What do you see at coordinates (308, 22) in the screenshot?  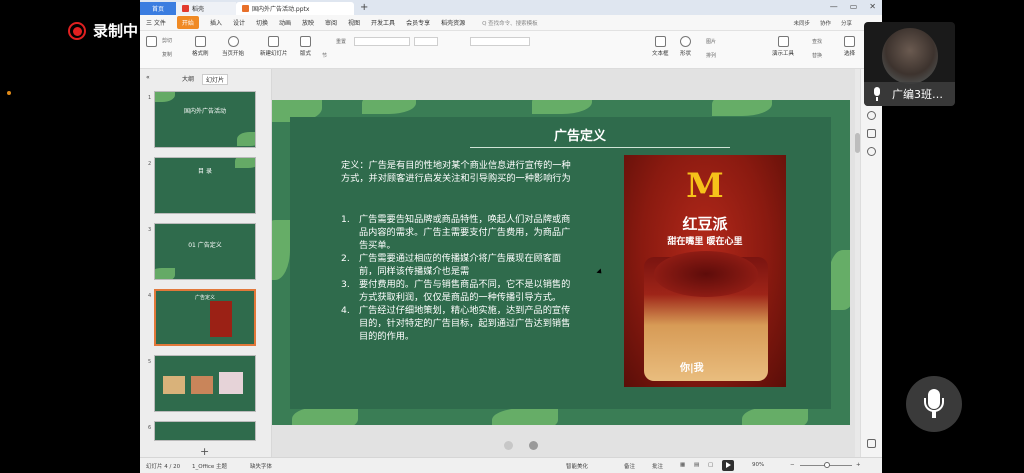 I see `menu-slideshow: 放映` at bounding box center [308, 22].